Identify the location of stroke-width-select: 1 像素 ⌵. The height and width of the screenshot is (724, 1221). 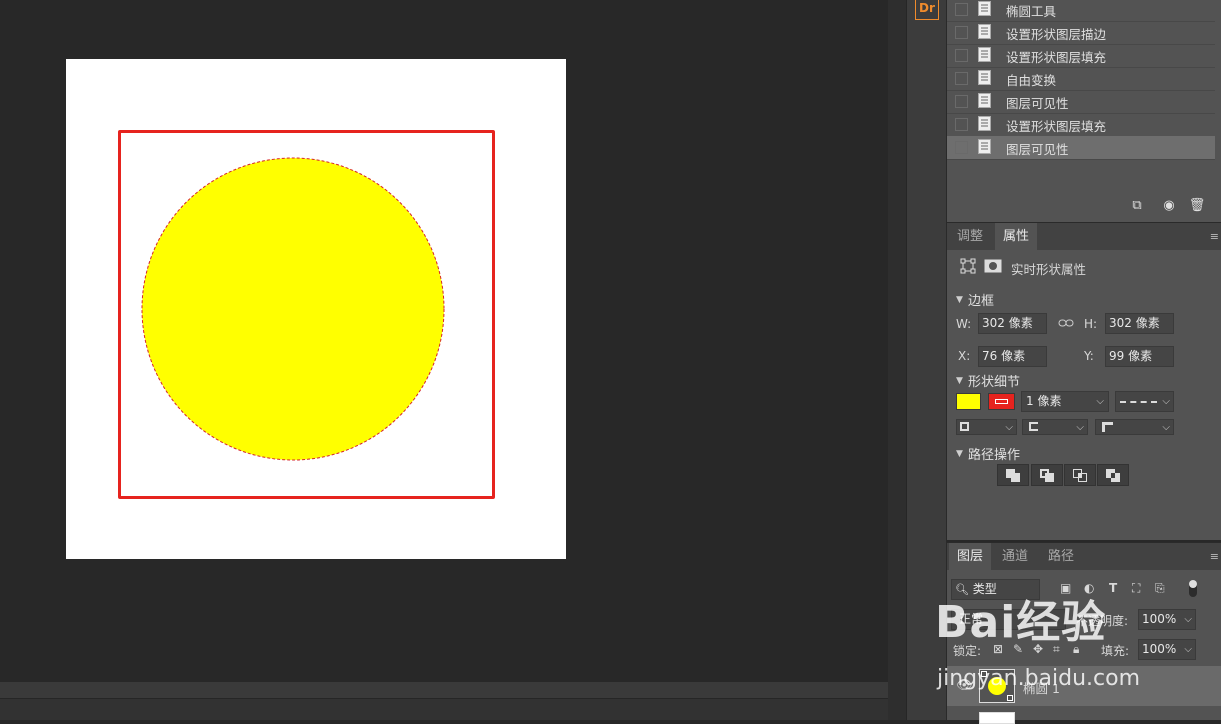
(1065, 401).